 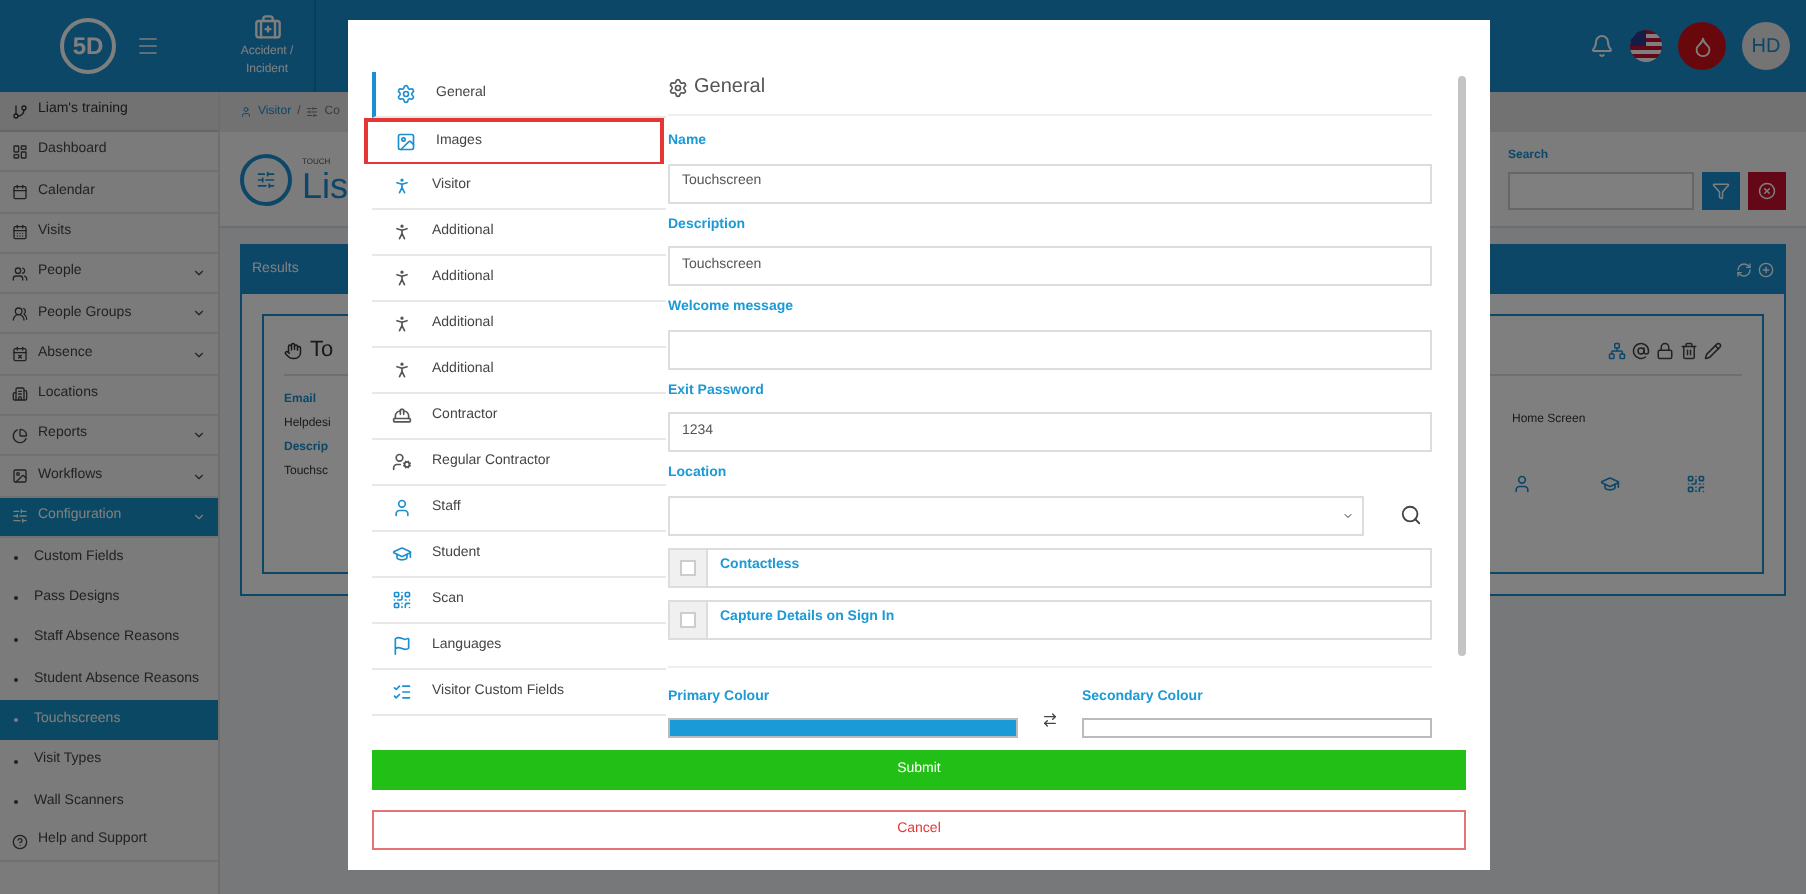 What do you see at coordinates (1050, 719) in the screenshot?
I see `swap-icon` at bounding box center [1050, 719].